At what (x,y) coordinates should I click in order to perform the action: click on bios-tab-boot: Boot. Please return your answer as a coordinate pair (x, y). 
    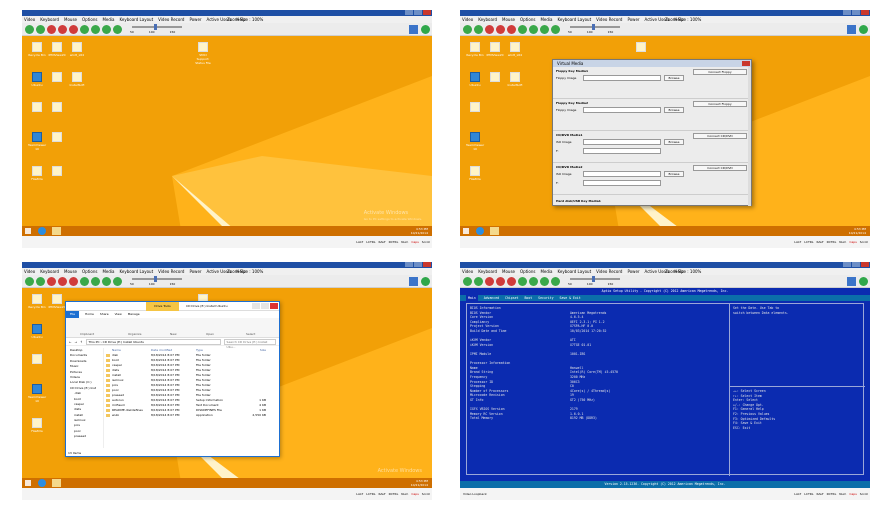
    Looking at the image, I should click on (528, 298).